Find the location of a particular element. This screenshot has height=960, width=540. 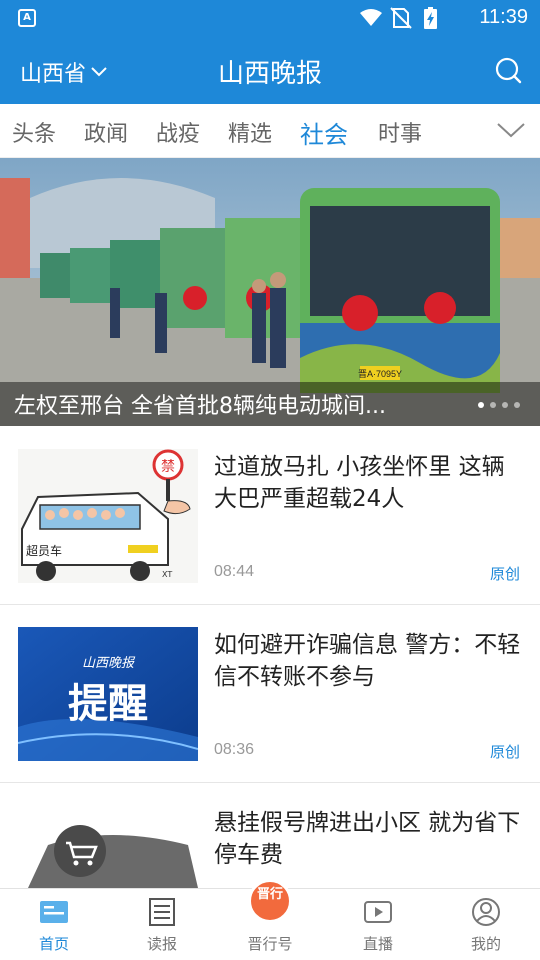

bottom-nav: 首页 读报 晋行 晋行号 直播 我的 is located at coordinates (270, 919).